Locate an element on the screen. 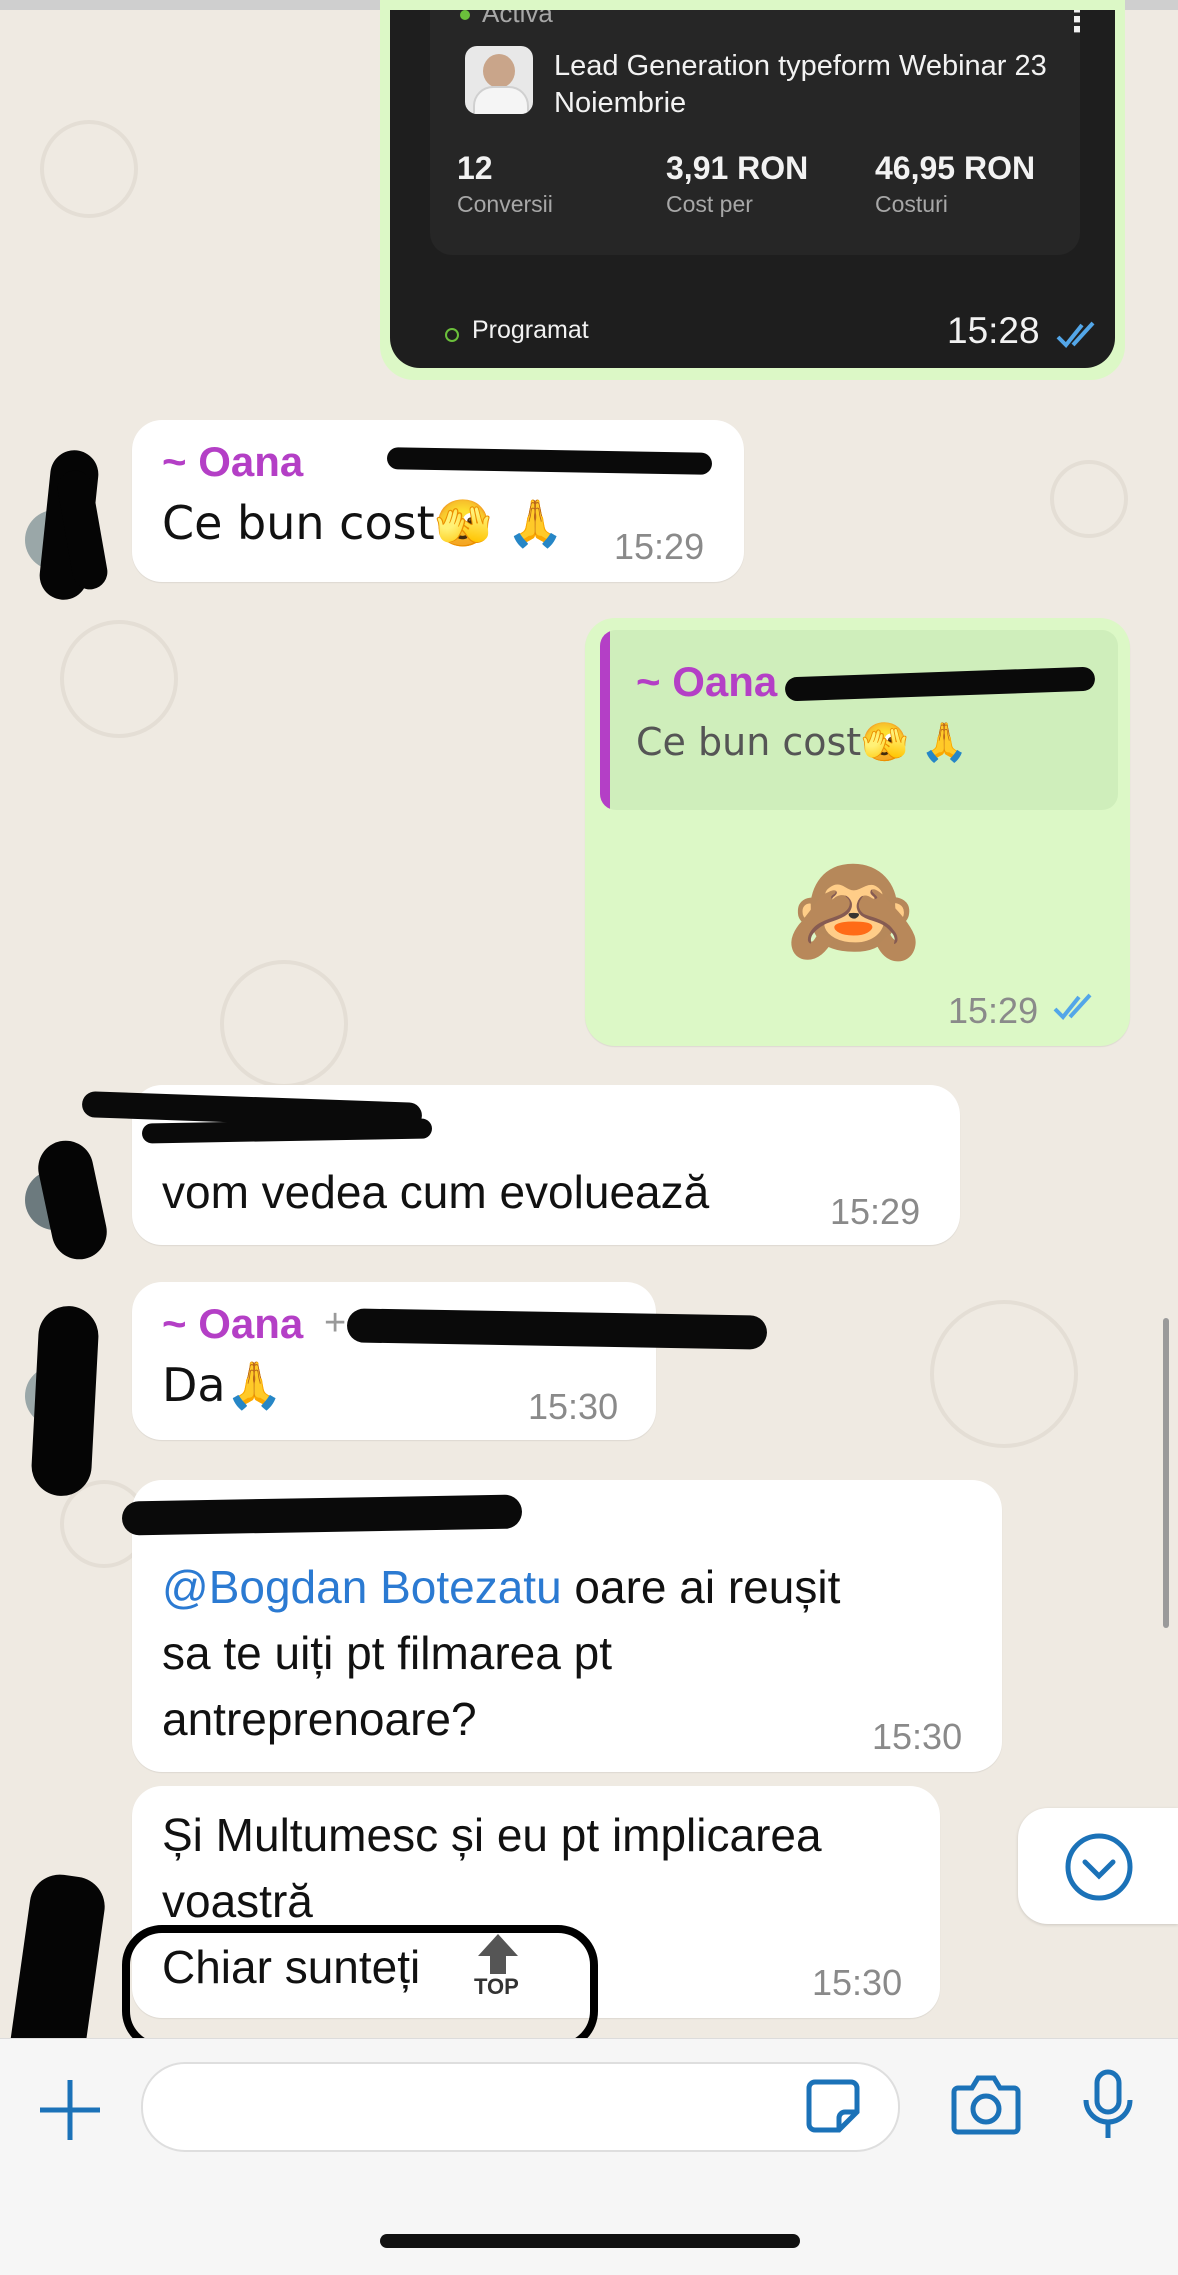  stat-value: 3,91 RON is located at coordinates (737, 168).